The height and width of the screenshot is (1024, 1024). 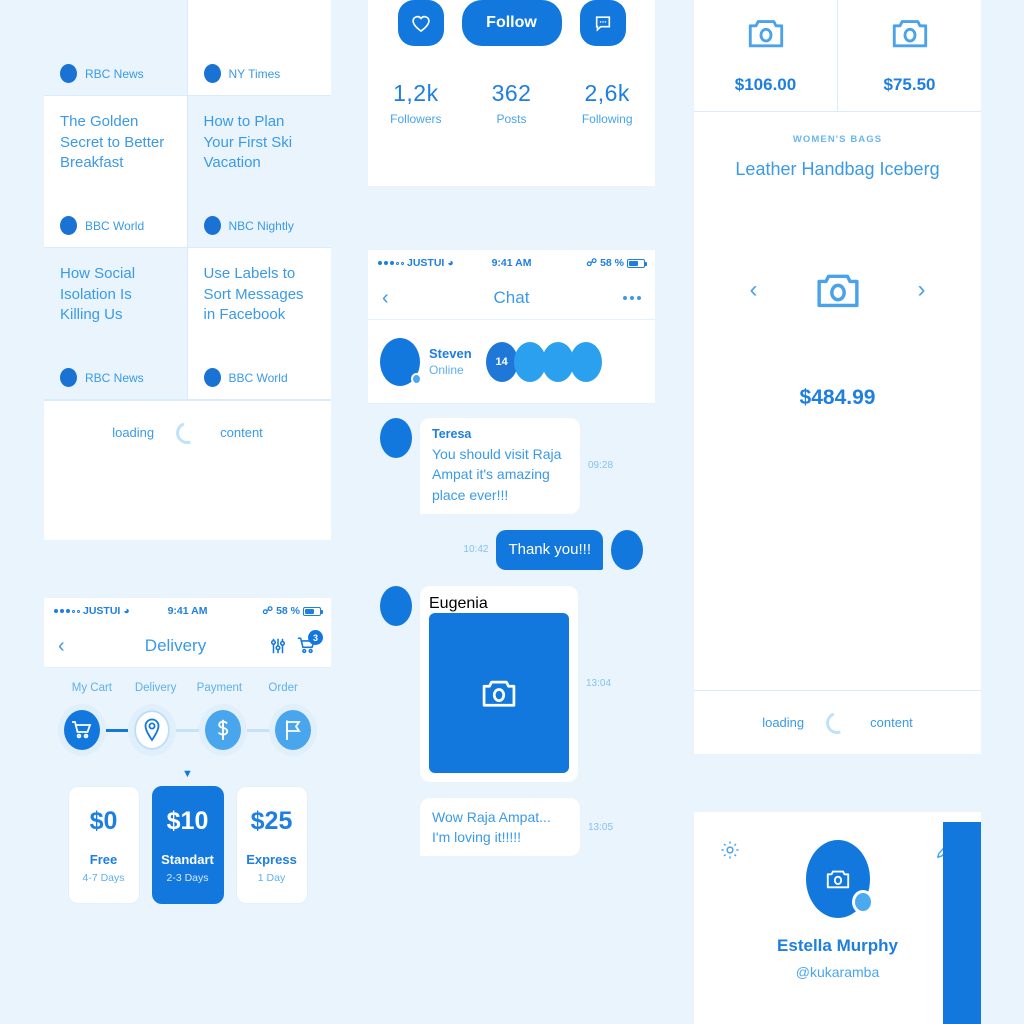 What do you see at coordinates (837, 168) in the screenshot?
I see `product-title: Leather Handbag Iceberg` at bounding box center [837, 168].